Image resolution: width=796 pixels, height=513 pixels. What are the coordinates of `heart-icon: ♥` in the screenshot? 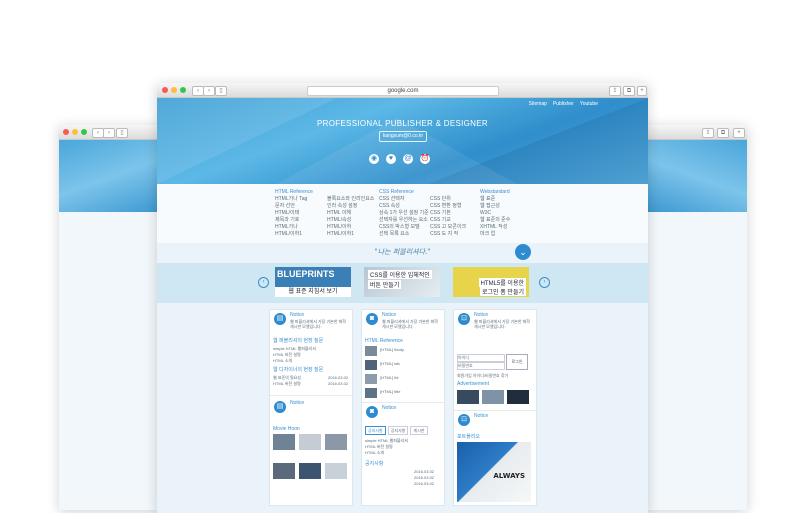 It's located at (391, 159).